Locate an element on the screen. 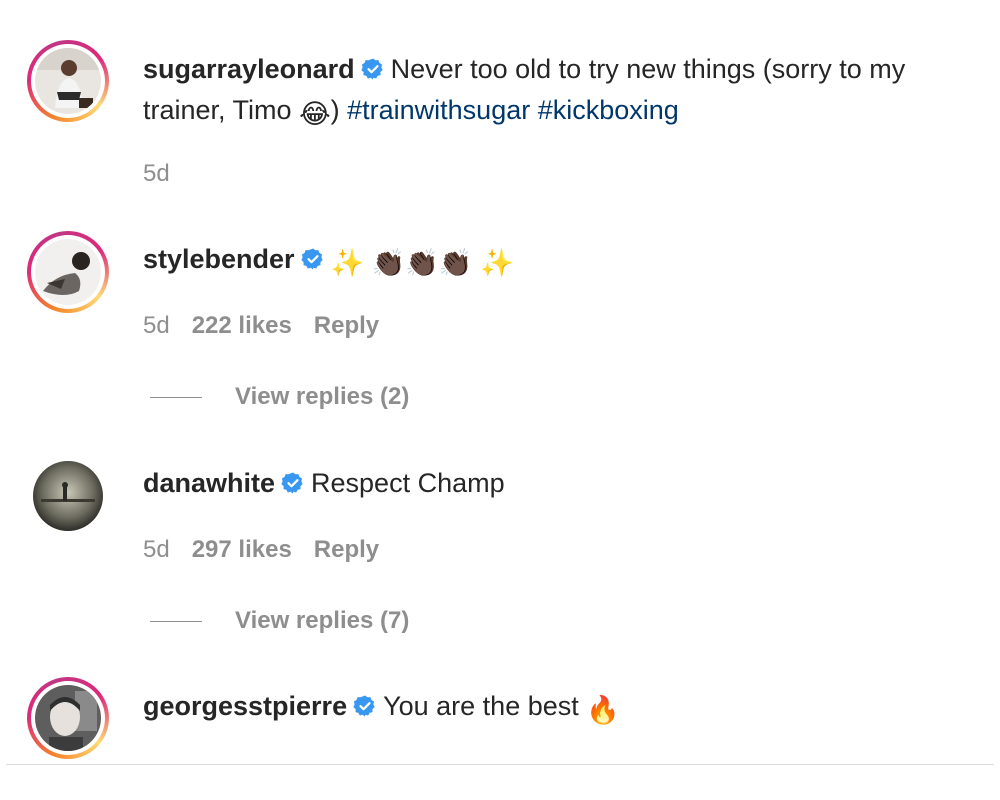 This screenshot has height=800, width=1000. comment-meta: 5d 297 likes Reply is located at coordinates (272, 550).